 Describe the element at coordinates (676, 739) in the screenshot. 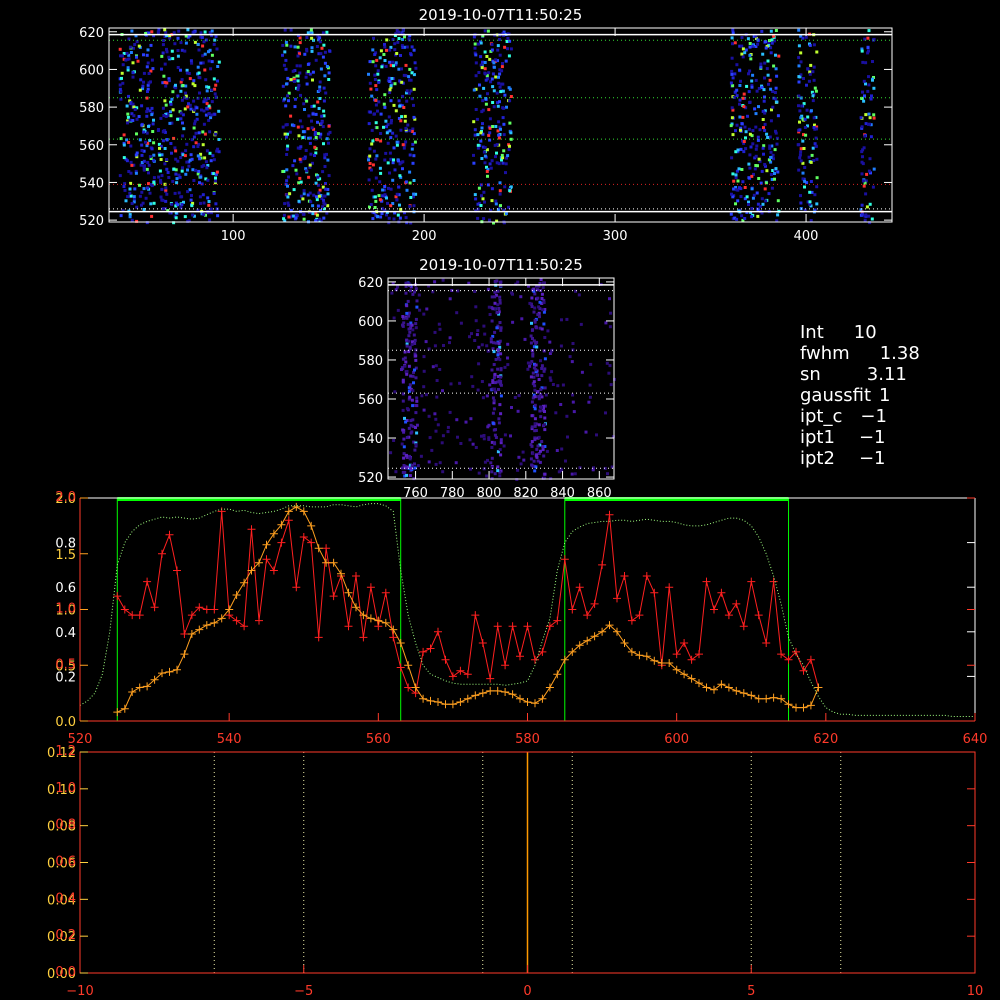

I see `x-tick-label: 600` at that location.